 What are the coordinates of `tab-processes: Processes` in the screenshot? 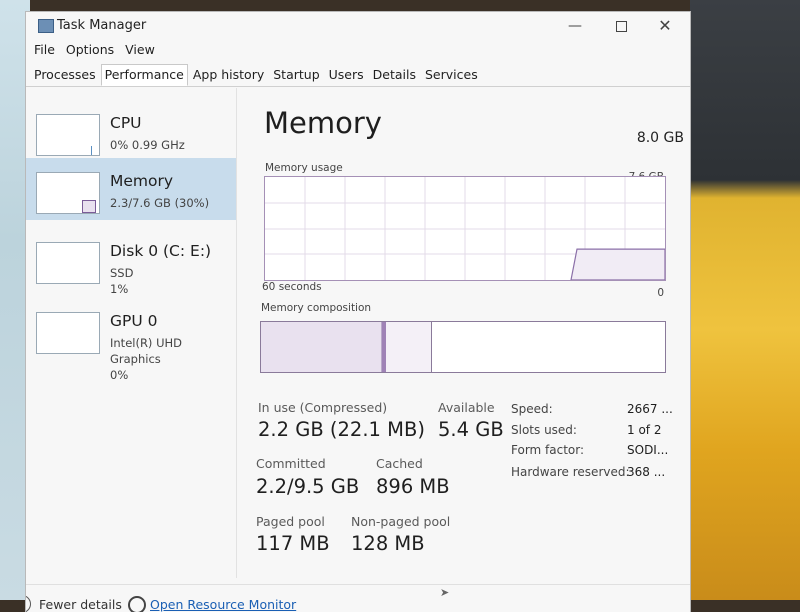 It's located at (65, 75).